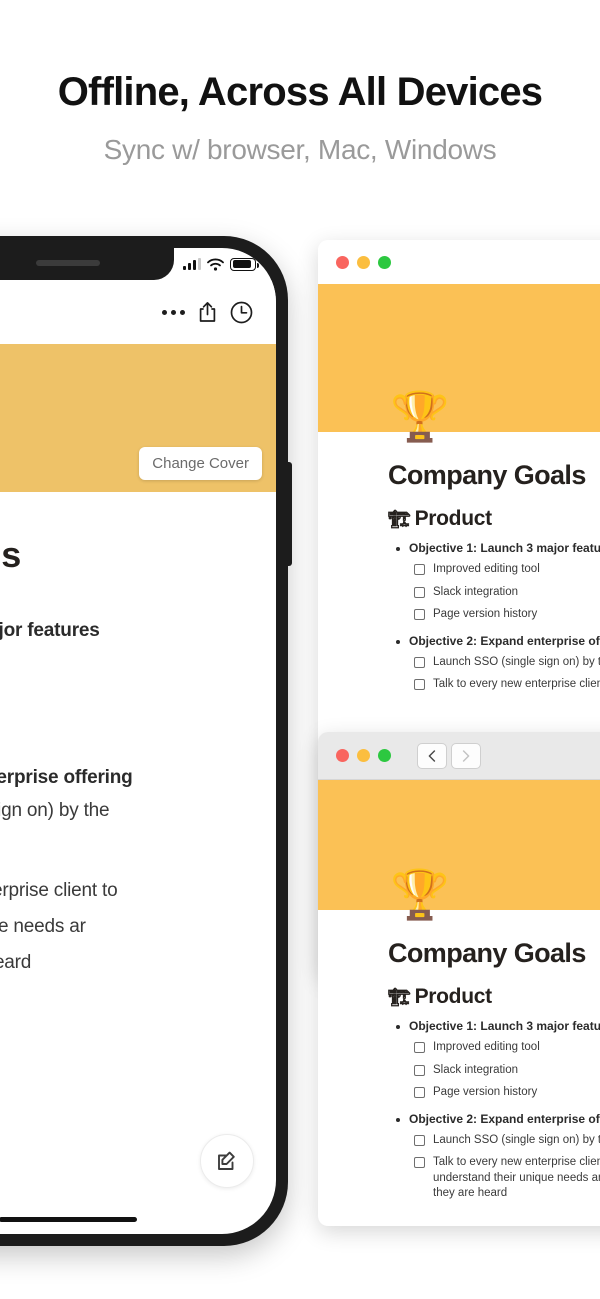 This screenshot has width=600, height=1299. What do you see at coordinates (138, 811) in the screenshot?
I see `checkbox-label: SO (single sign on) by the` at bounding box center [138, 811].